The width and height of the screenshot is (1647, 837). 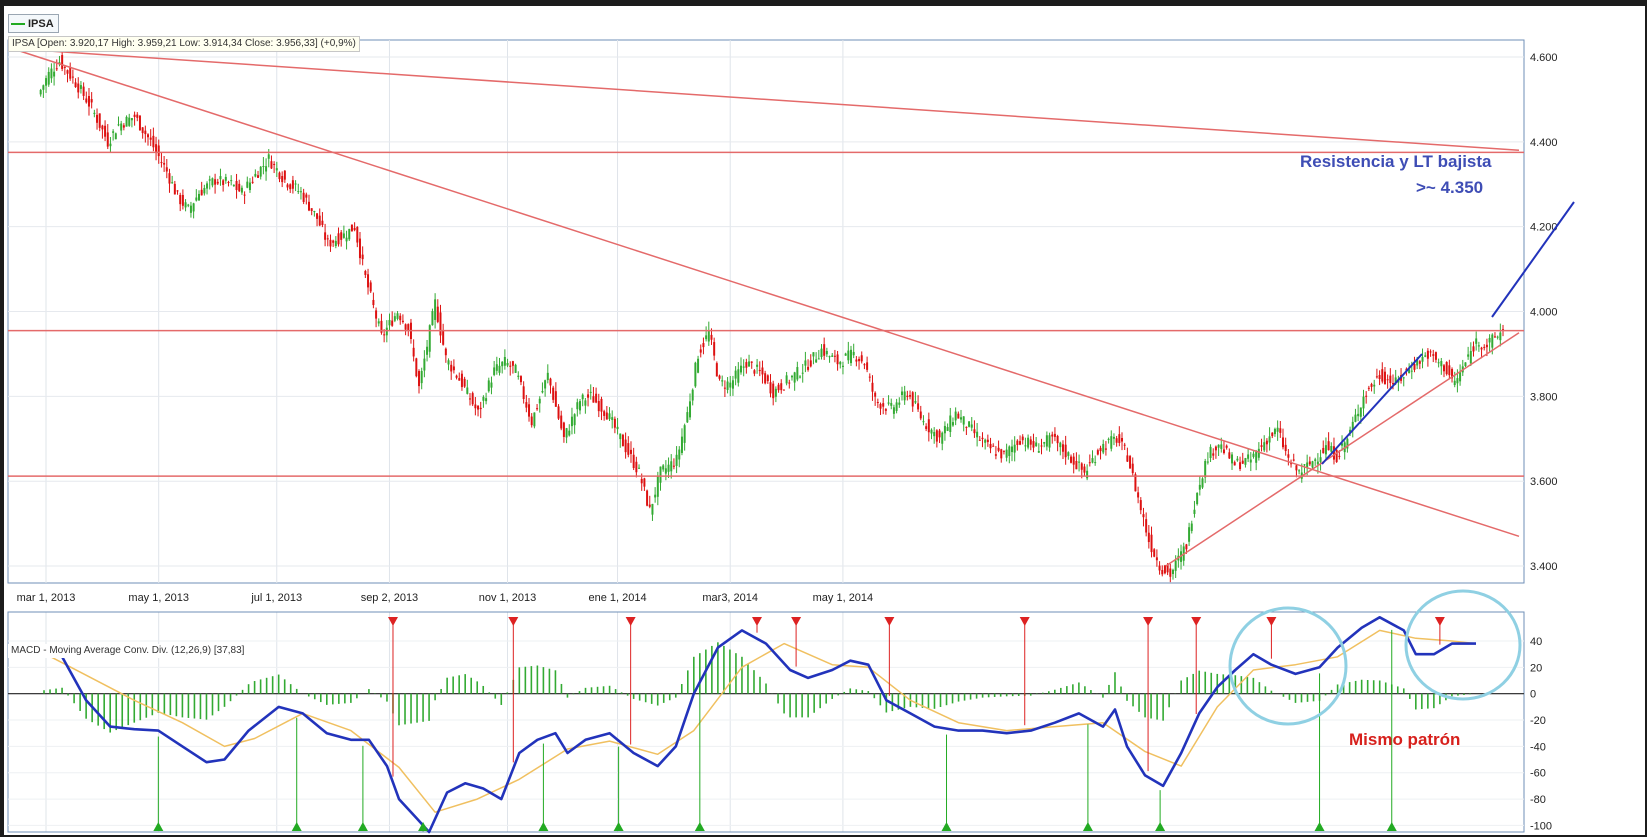 What do you see at coordinates (46, 598) in the screenshot?
I see `x-tick-label: mar 1, 2013` at bounding box center [46, 598].